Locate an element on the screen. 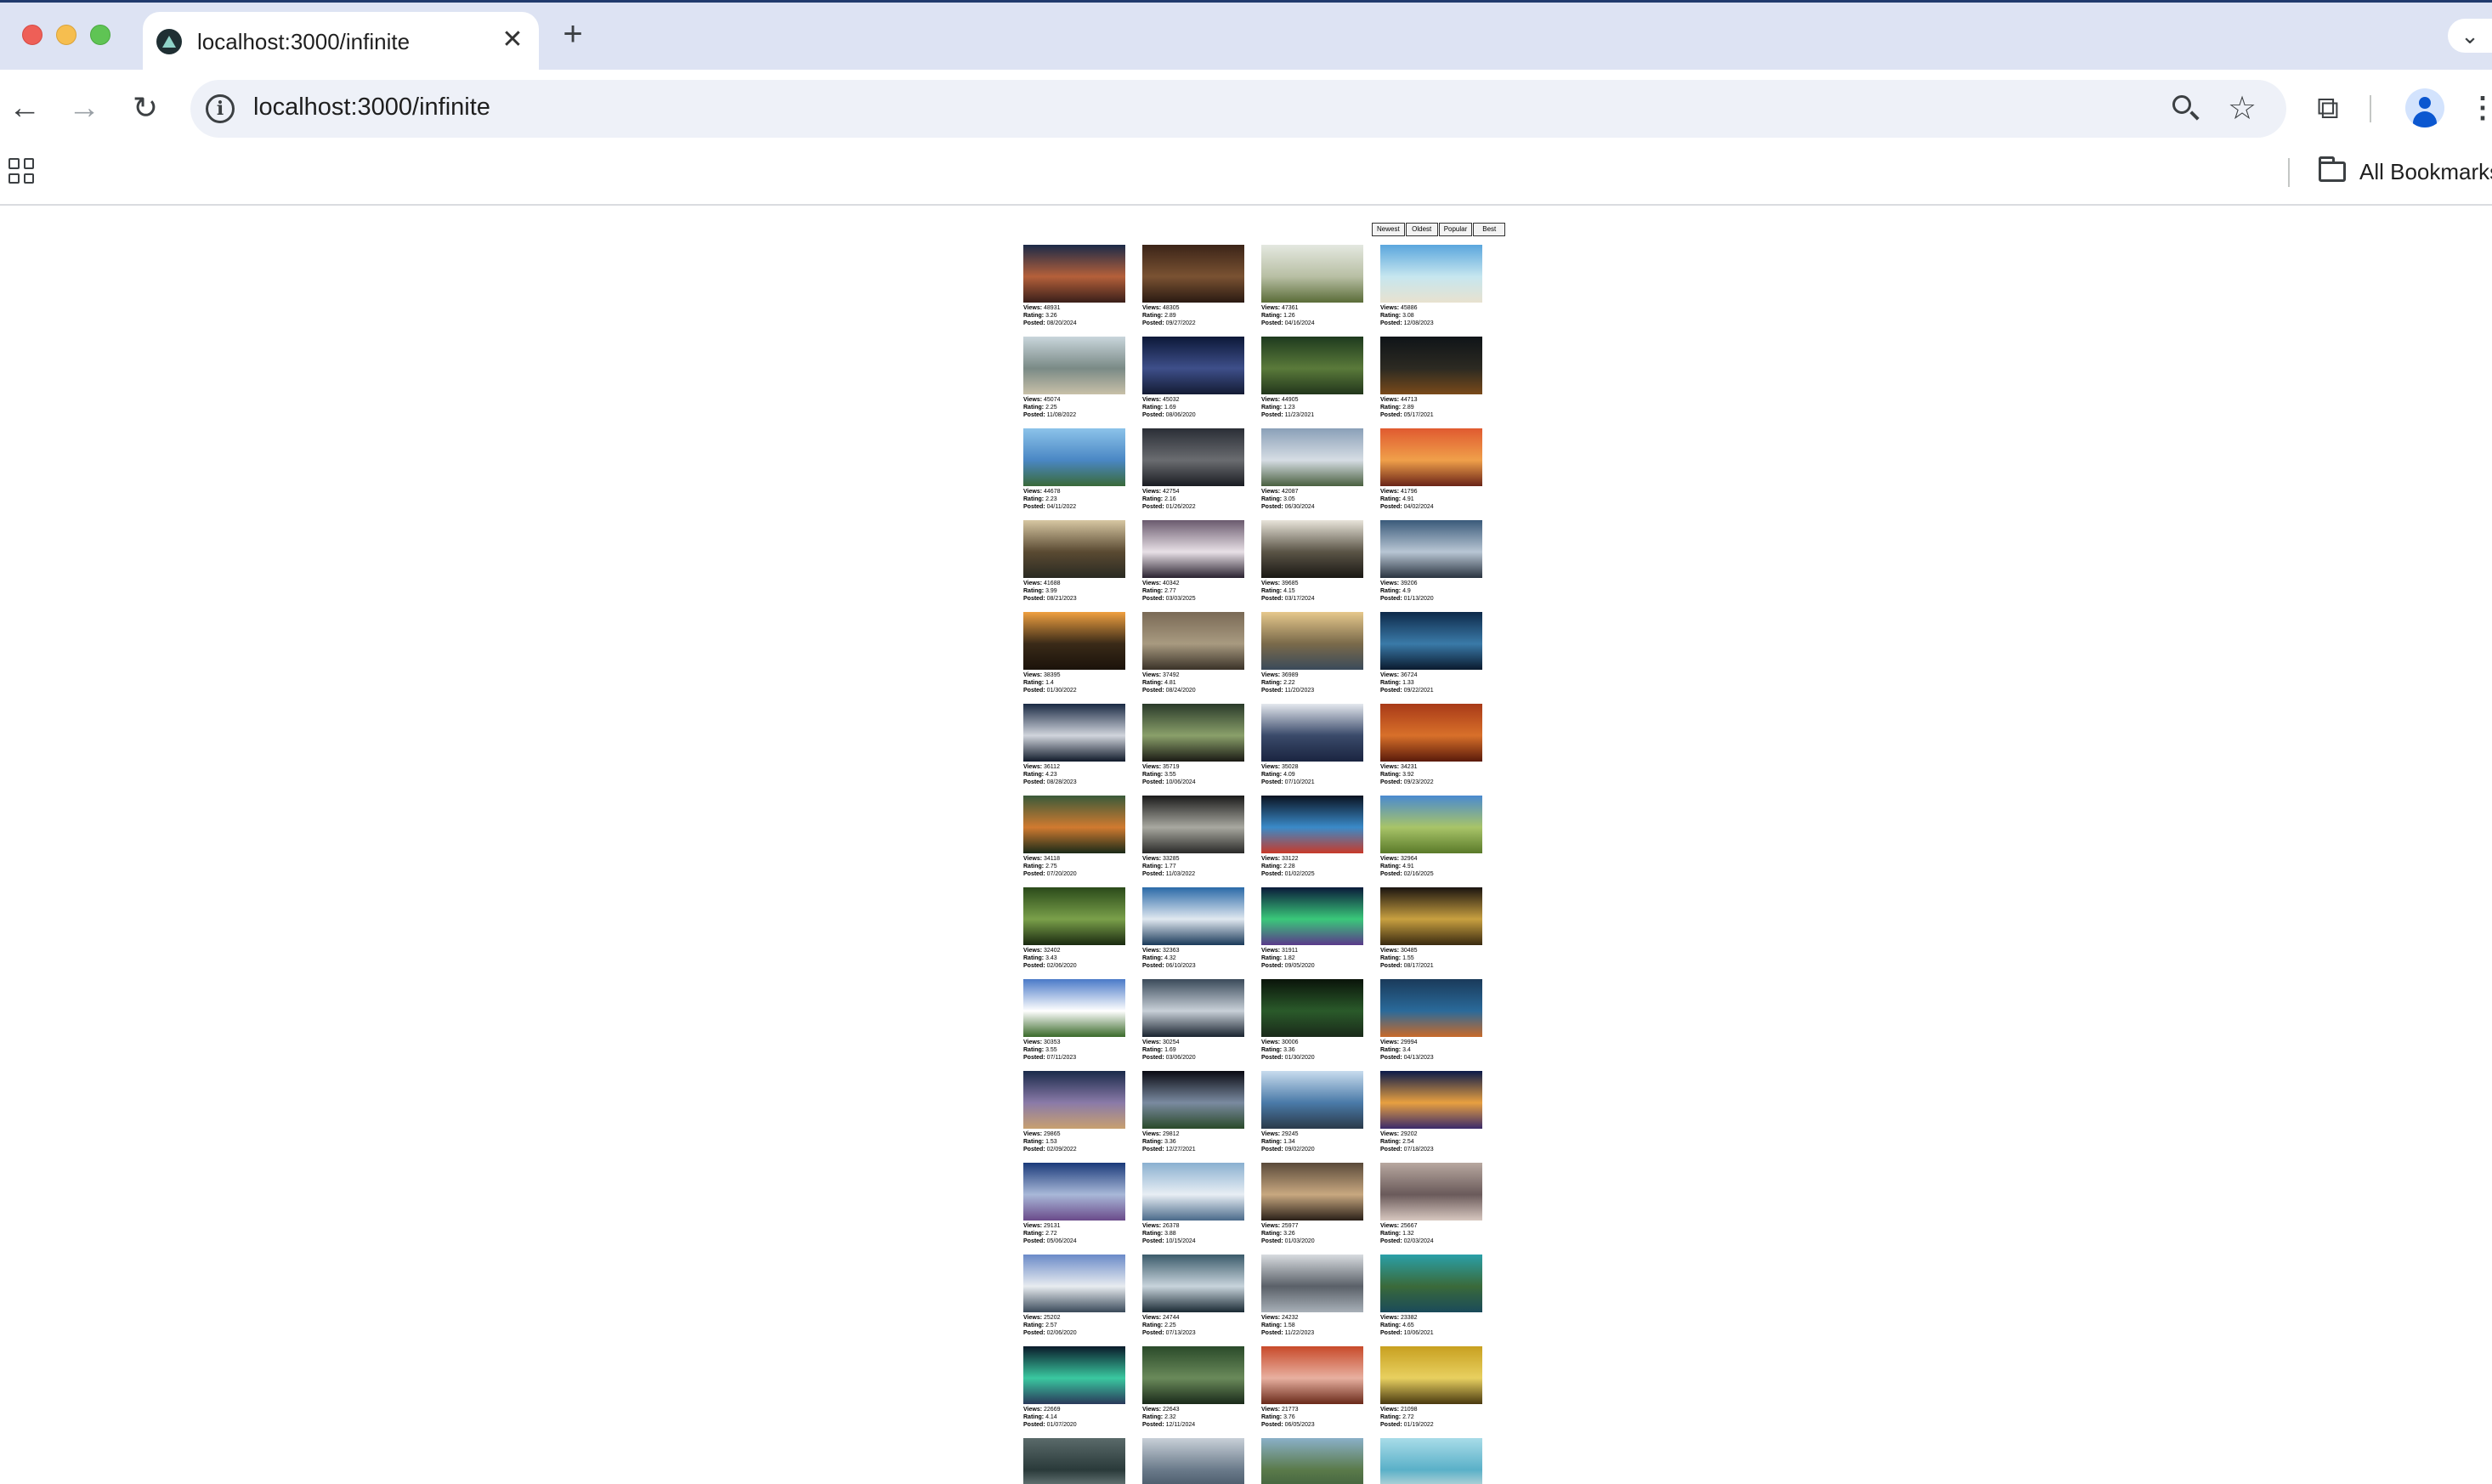 Image resolution: width=2492 pixels, height=1484 pixels. window-minimize-button is located at coordinates (66, 35).